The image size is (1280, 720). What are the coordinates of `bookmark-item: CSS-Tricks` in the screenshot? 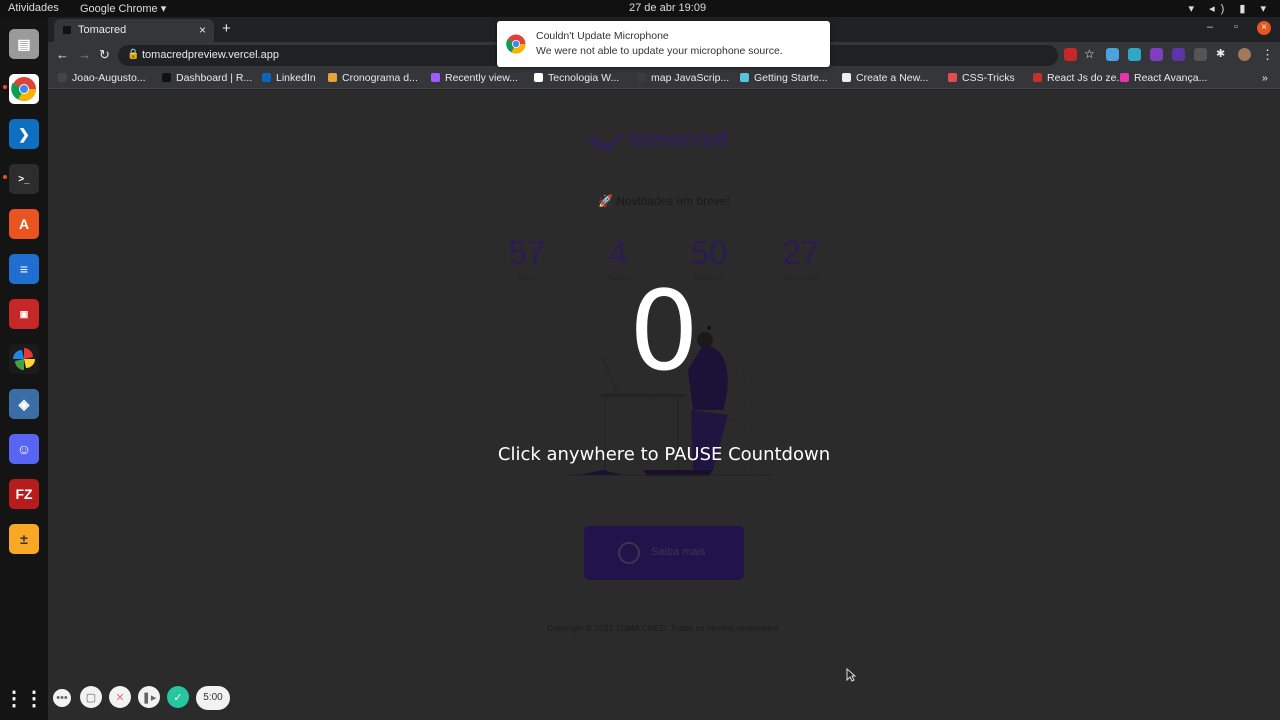 It's located at (981, 78).